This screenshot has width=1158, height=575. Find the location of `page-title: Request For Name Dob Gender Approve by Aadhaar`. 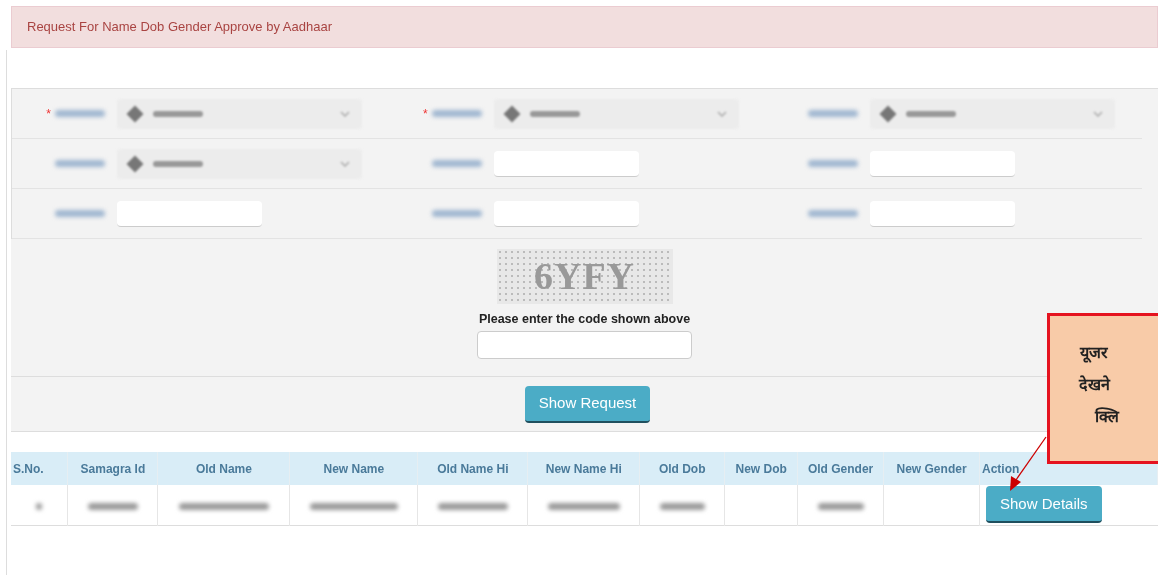

page-title: Request For Name Dob Gender Approve by Aadhaar is located at coordinates (179, 27).